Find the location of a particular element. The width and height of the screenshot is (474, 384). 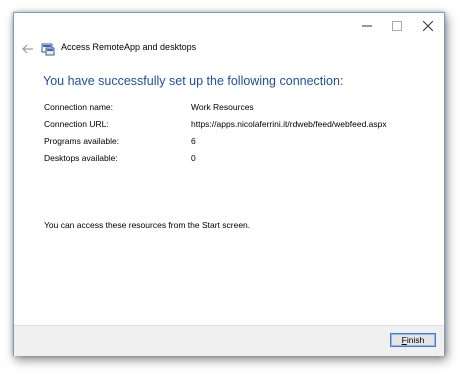

detail-label: Desktops available: is located at coordinates (81, 158).